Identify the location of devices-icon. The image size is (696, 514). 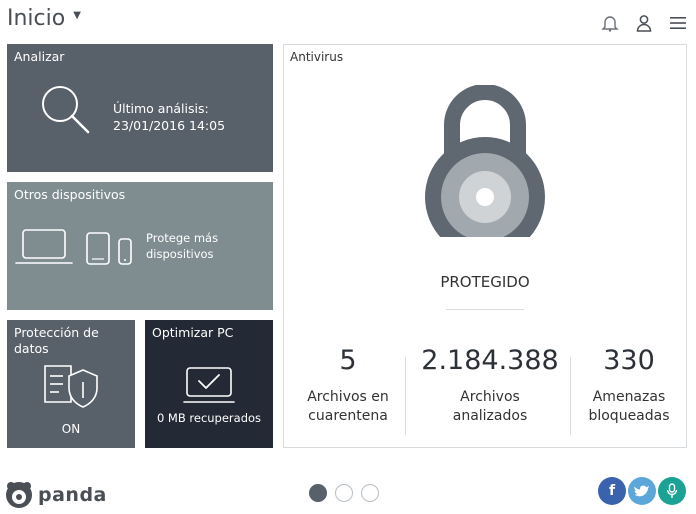
(73, 247).